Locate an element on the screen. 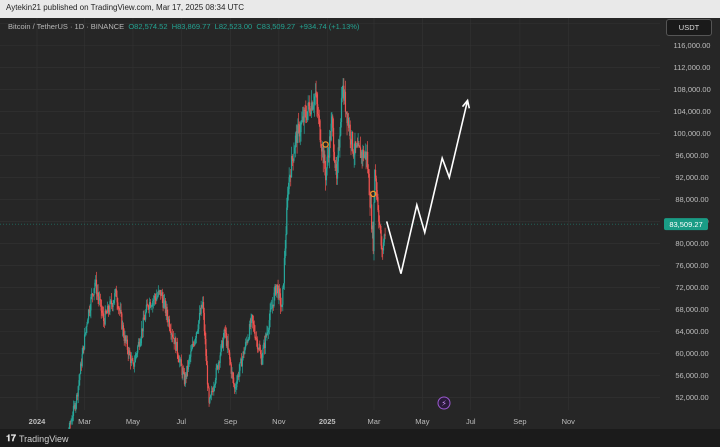 The image size is (720, 447). close-value: C83,509.27 is located at coordinates (276, 26).